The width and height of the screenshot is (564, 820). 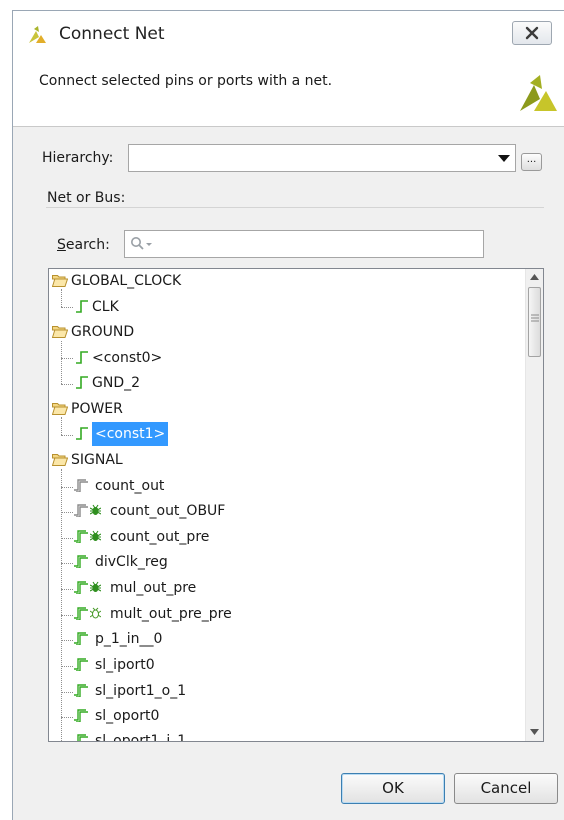 I want to click on net-label: sl_oport0, so click(x=127, y=716).